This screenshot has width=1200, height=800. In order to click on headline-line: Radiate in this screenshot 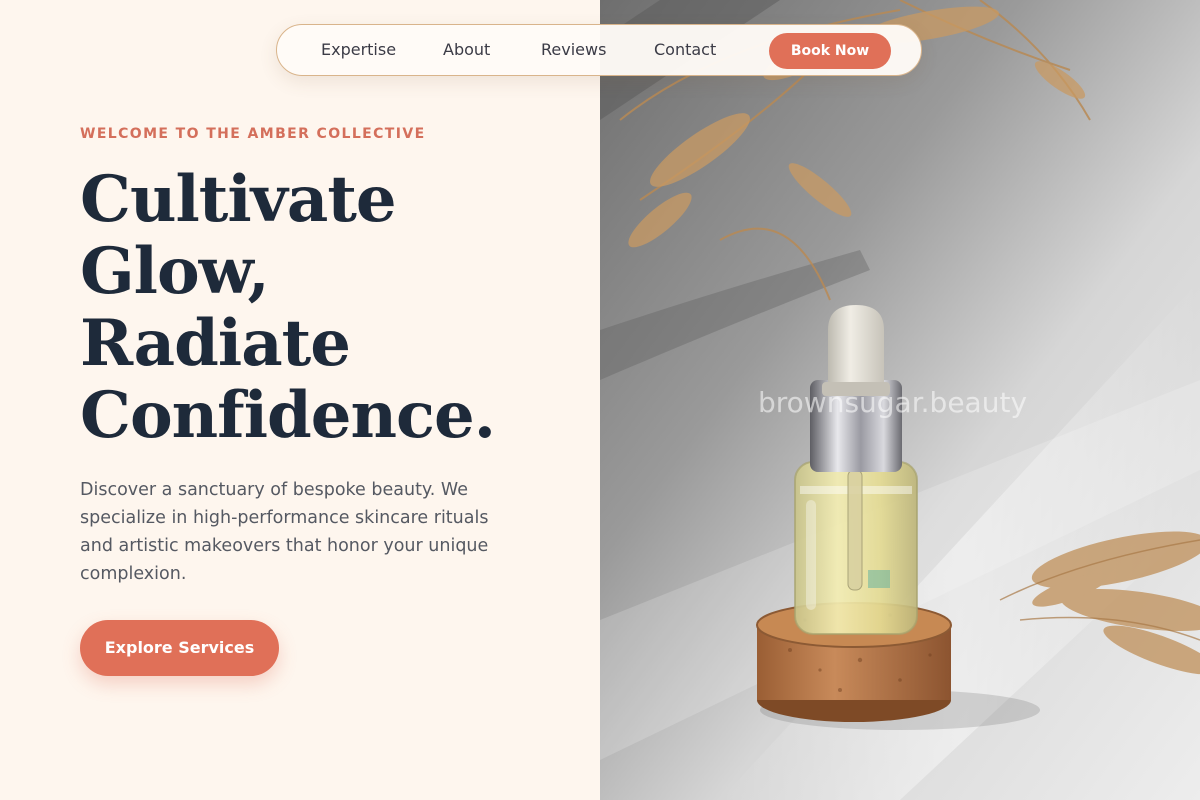, I will do `click(215, 343)`.